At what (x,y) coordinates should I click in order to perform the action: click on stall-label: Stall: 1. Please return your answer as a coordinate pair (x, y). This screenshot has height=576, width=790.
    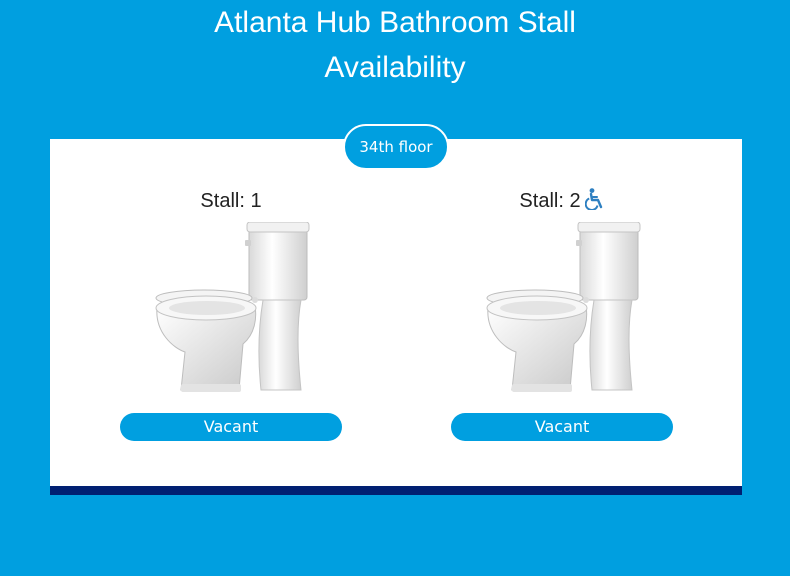
    Looking at the image, I should click on (231, 201).